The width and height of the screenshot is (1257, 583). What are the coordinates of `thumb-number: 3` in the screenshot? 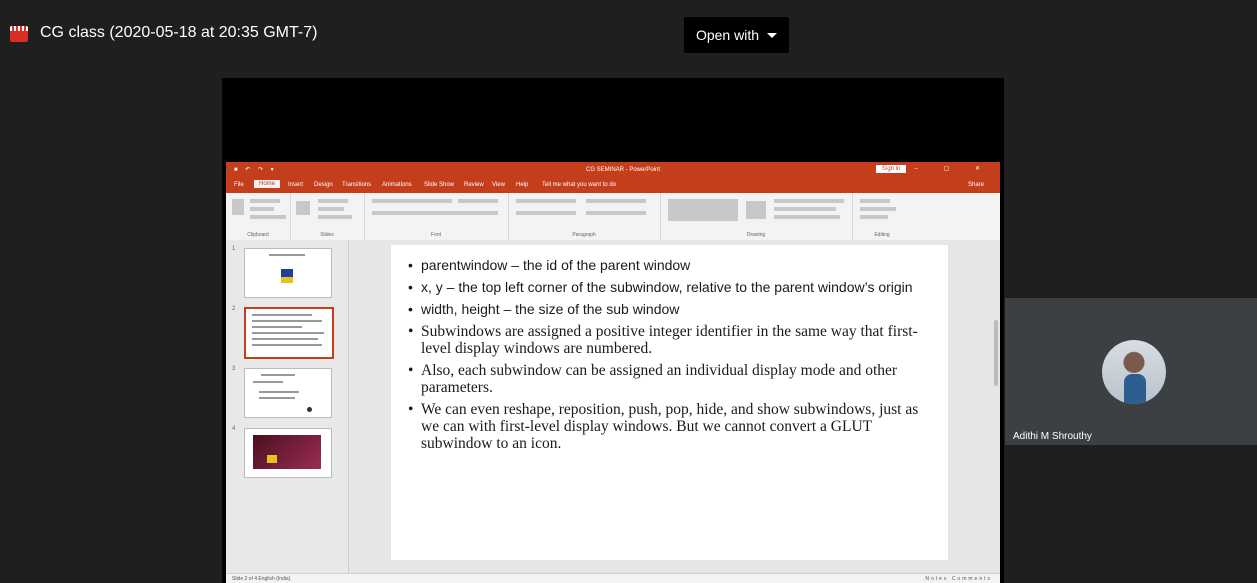 It's located at (234, 369).